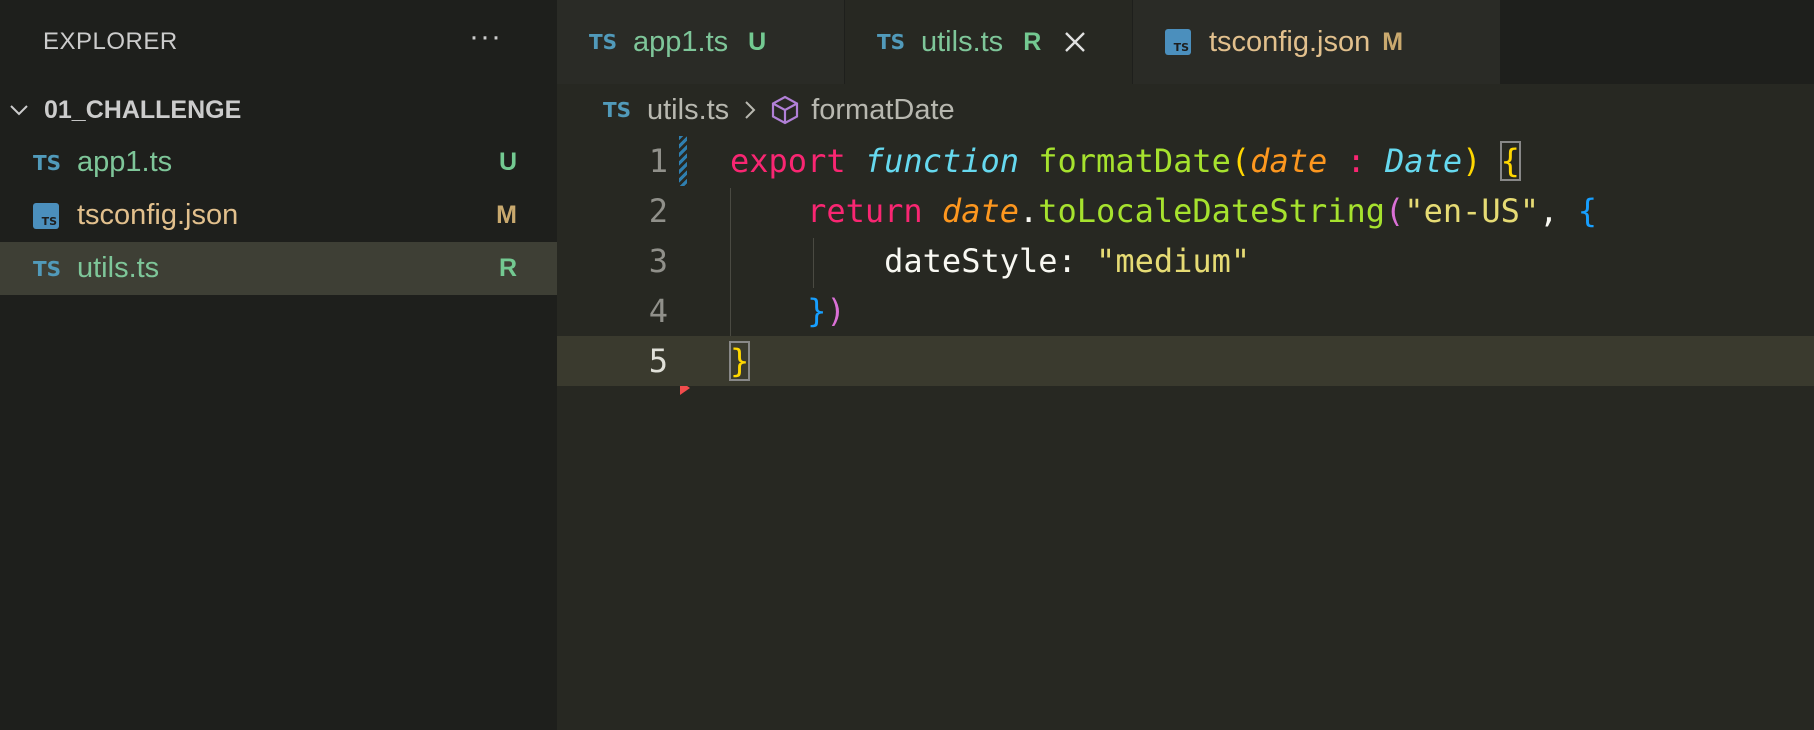  What do you see at coordinates (1075, 42) in the screenshot?
I see `close-icon` at bounding box center [1075, 42].